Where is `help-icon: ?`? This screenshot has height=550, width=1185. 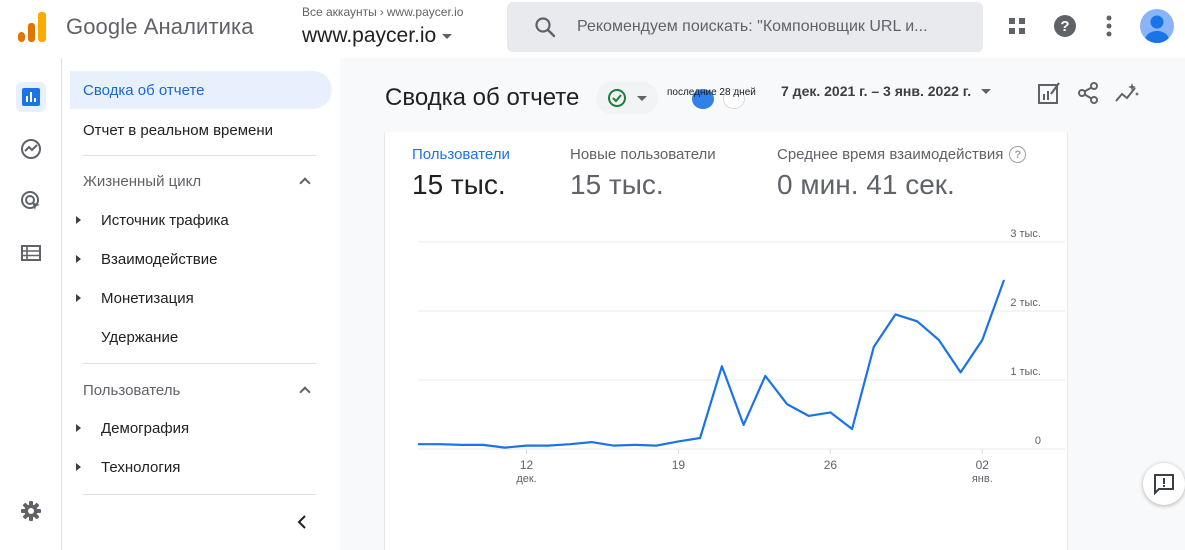 help-icon: ? is located at coordinates (1065, 26).